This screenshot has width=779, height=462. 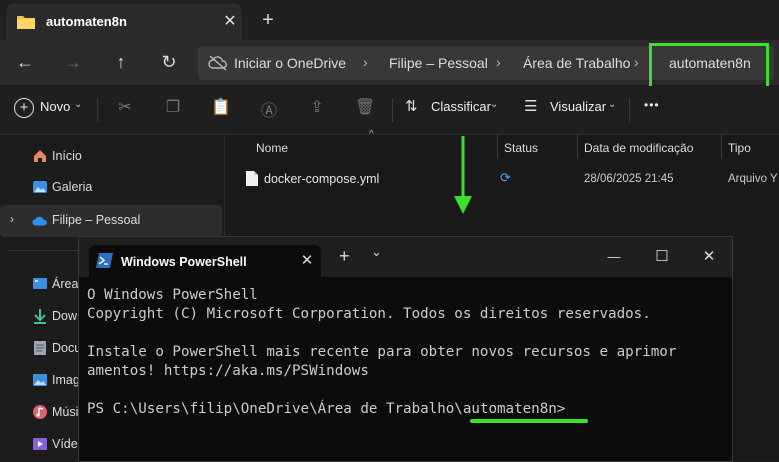 What do you see at coordinates (172, 295) in the screenshot?
I see `terminal-line: O Windows PowerShell` at bounding box center [172, 295].